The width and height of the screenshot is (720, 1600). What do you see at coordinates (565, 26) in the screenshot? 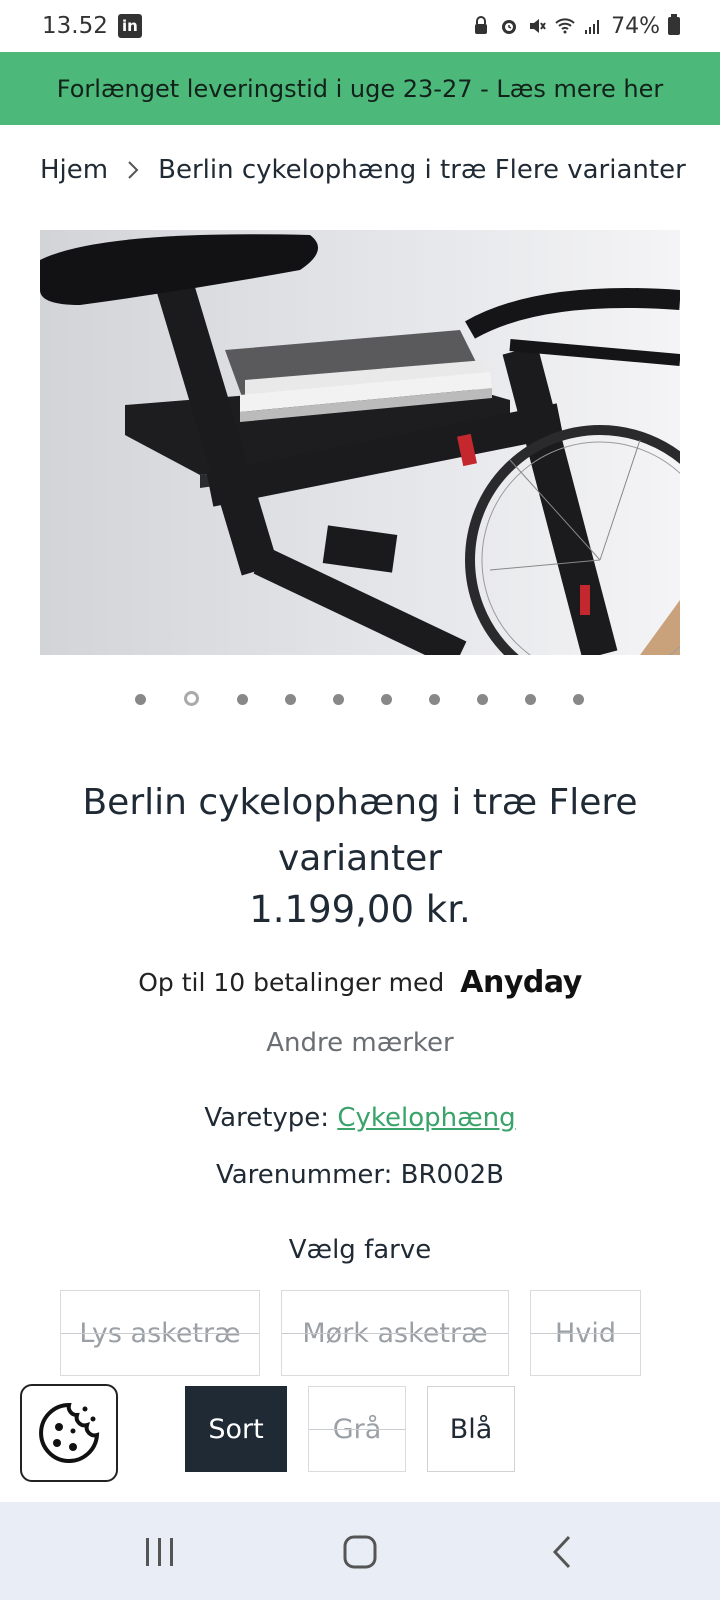
I see `wifi-icon` at bounding box center [565, 26].